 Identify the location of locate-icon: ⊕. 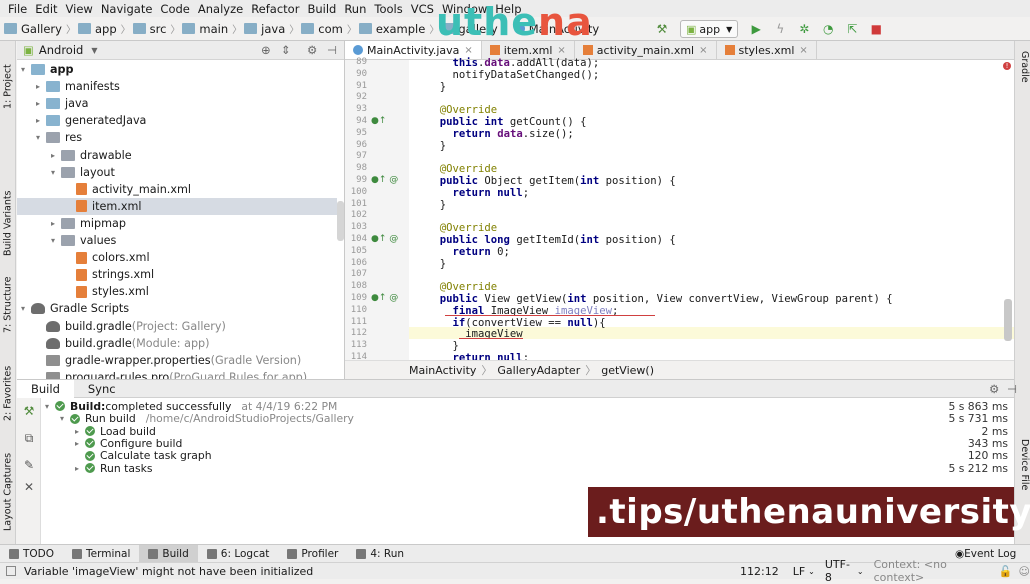
(266, 50).